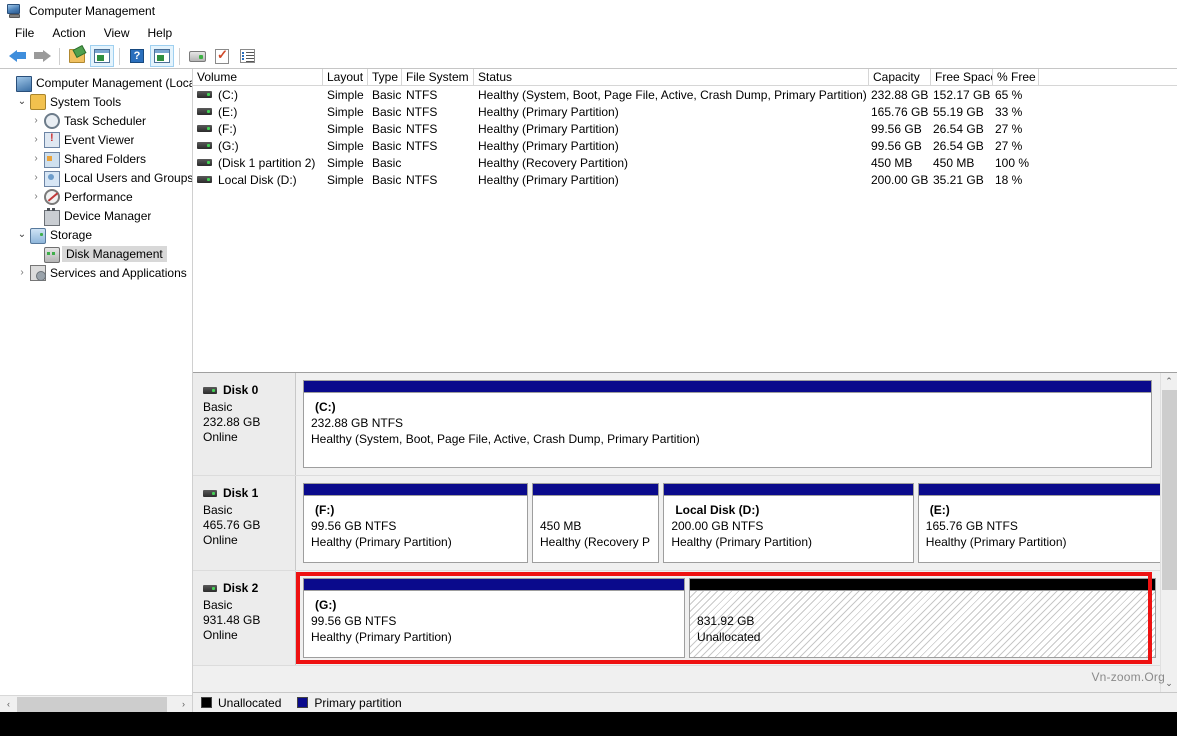  What do you see at coordinates (96, 216) in the screenshot?
I see `sidebar-item-device-manager: Device Manager` at bounding box center [96, 216].